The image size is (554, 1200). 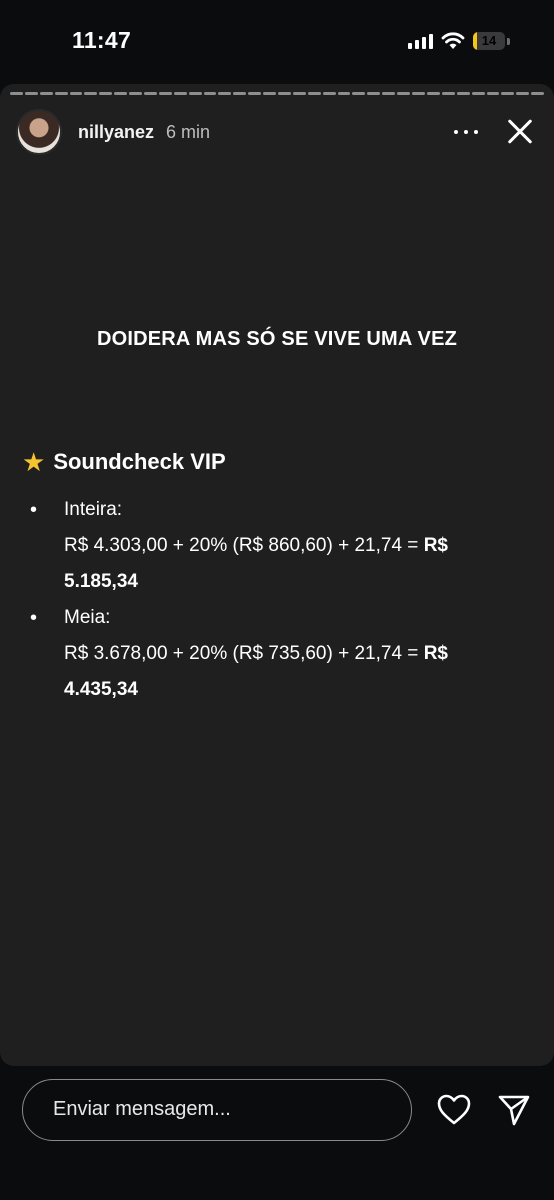 What do you see at coordinates (456, 132) in the screenshot?
I see `more-icon` at bounding box center [456, 132].